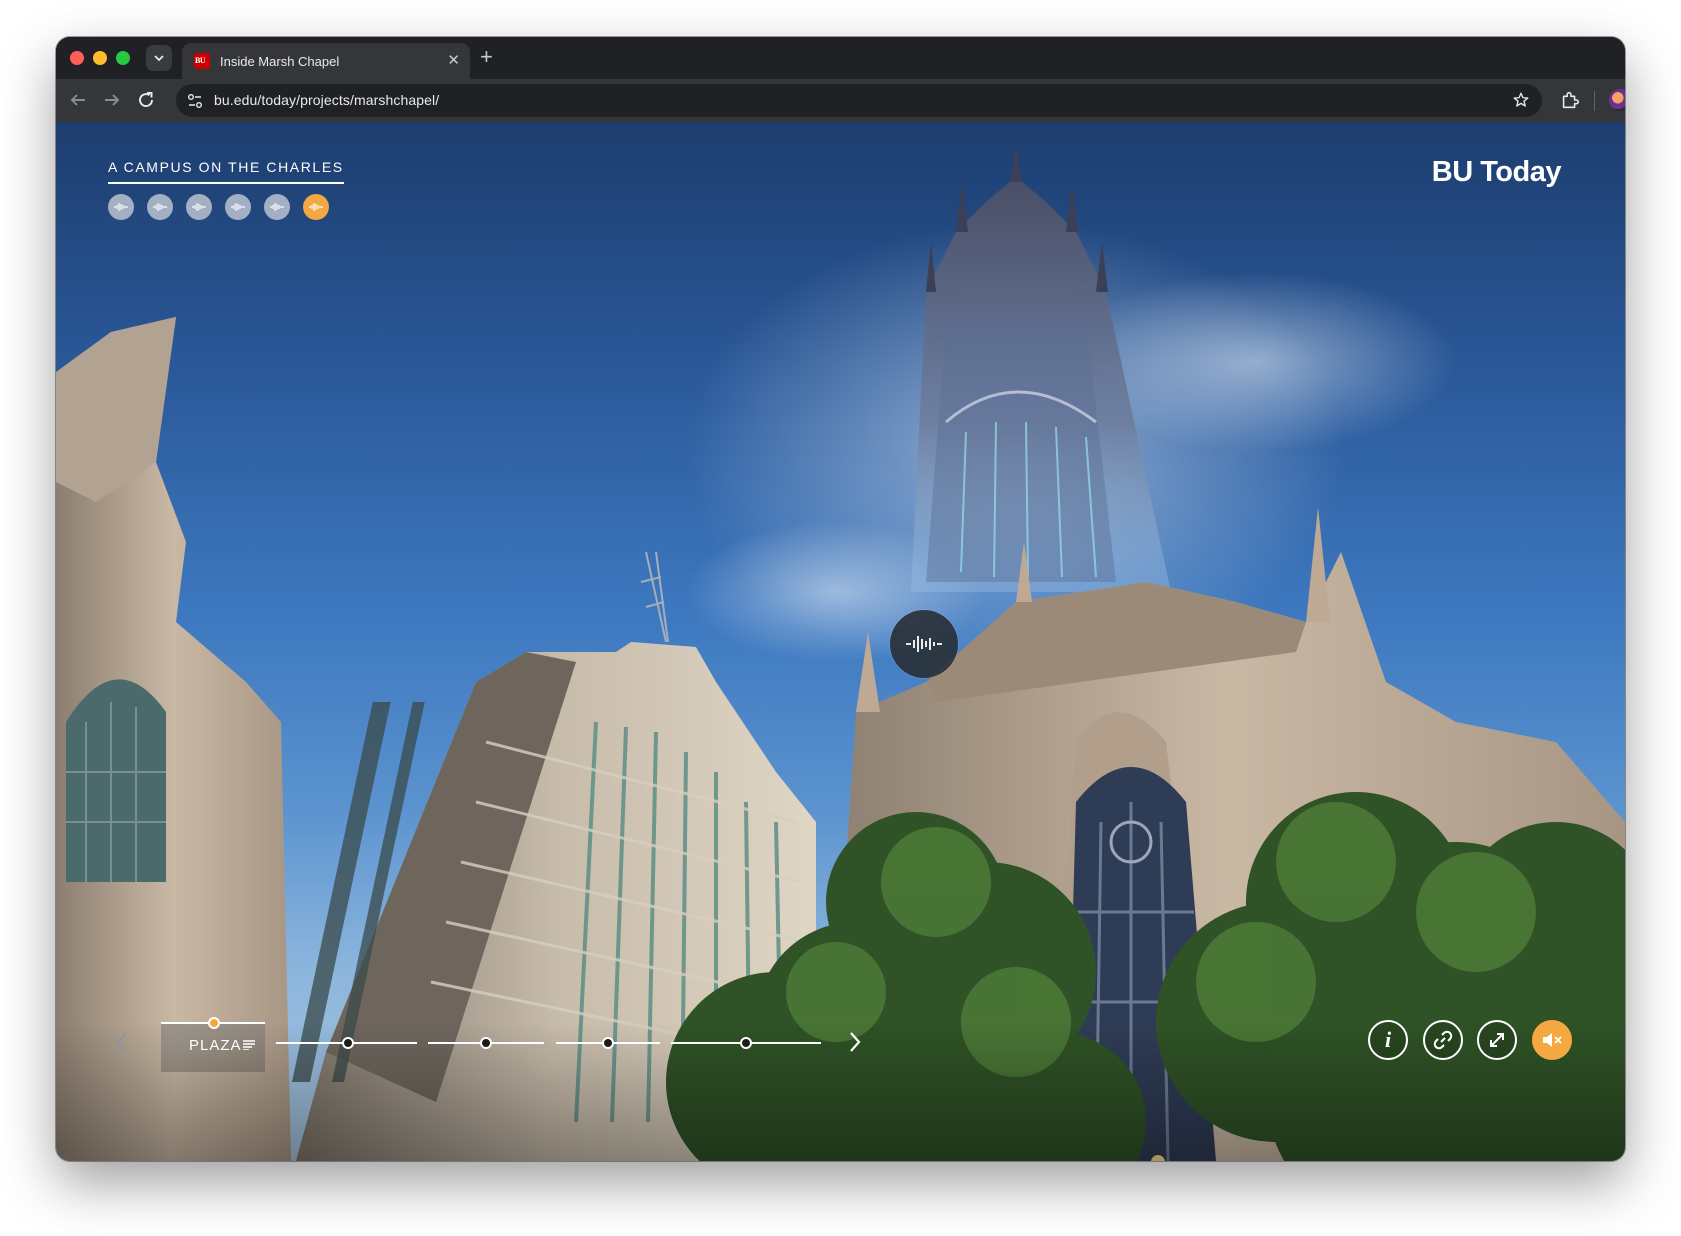  I want to click on chevron-left-icon, so click(122, 1042).